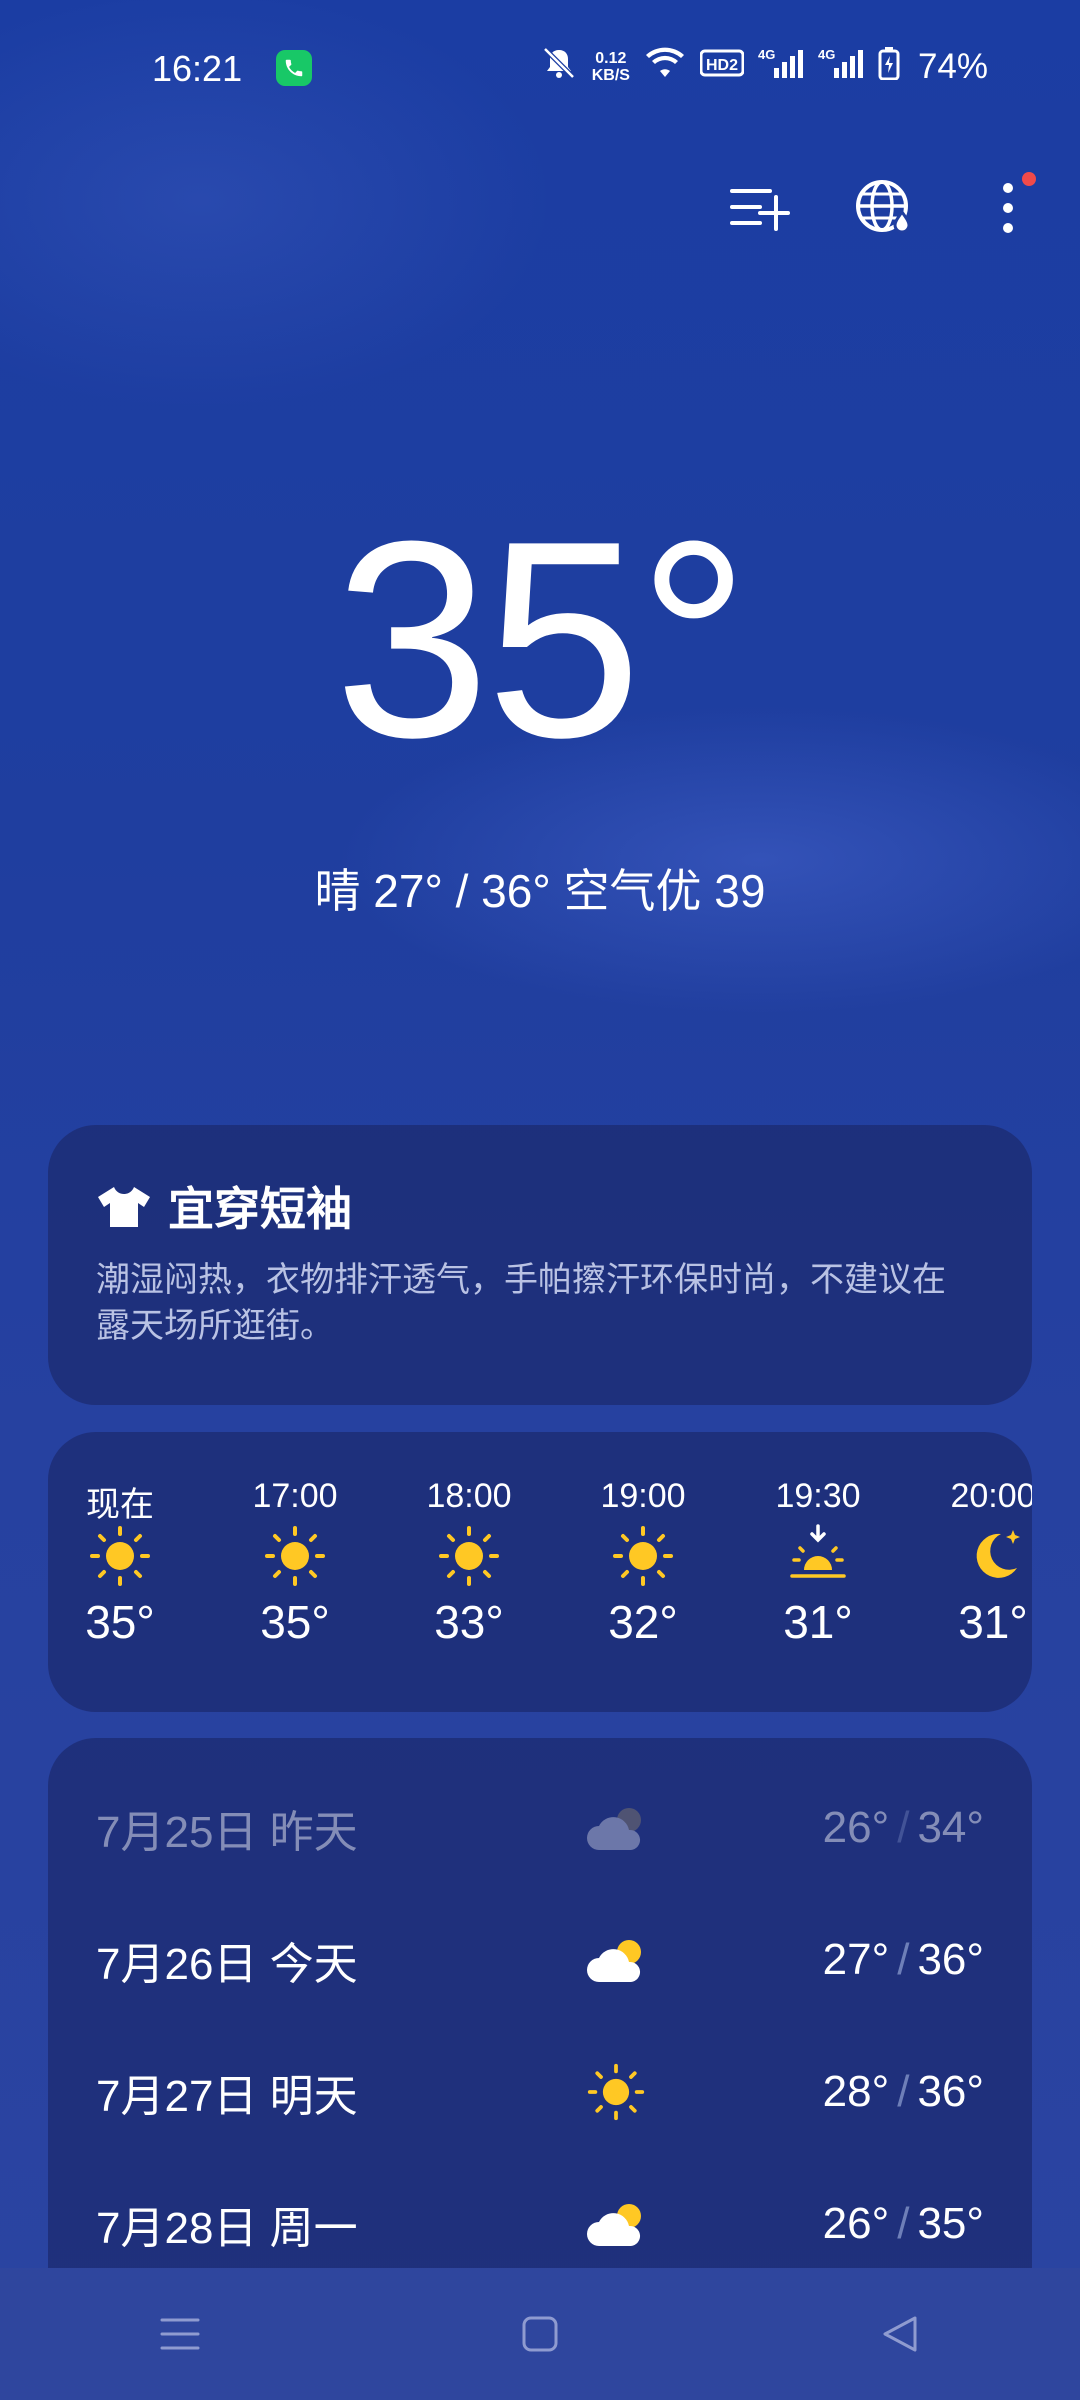 Image resolution: width=1080 pixels, height=2400 pixels. I want to click on day-low: 28°, so click(856, 2091).